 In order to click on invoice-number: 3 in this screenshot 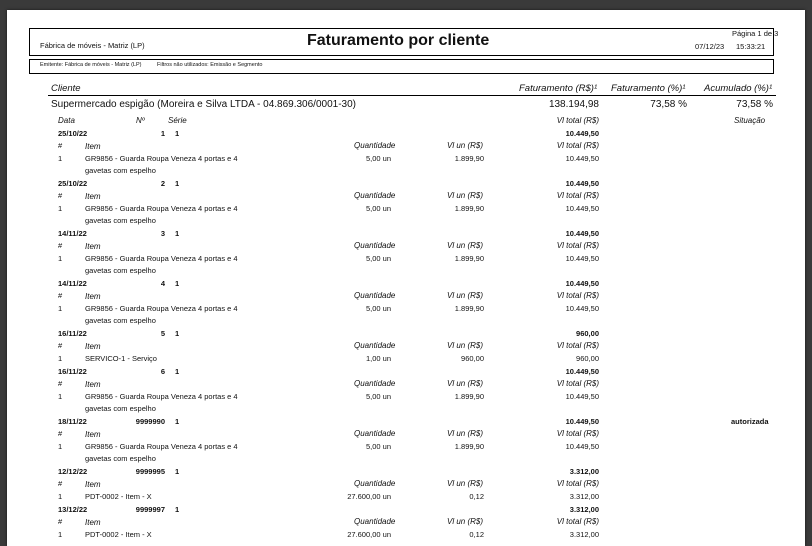, I will do `click(162, 233)`.